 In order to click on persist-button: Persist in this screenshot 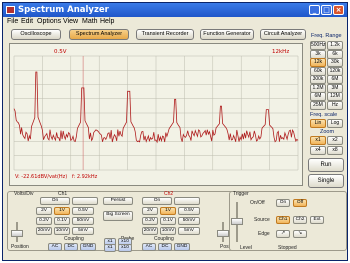, I will do `click(118, 201)`.